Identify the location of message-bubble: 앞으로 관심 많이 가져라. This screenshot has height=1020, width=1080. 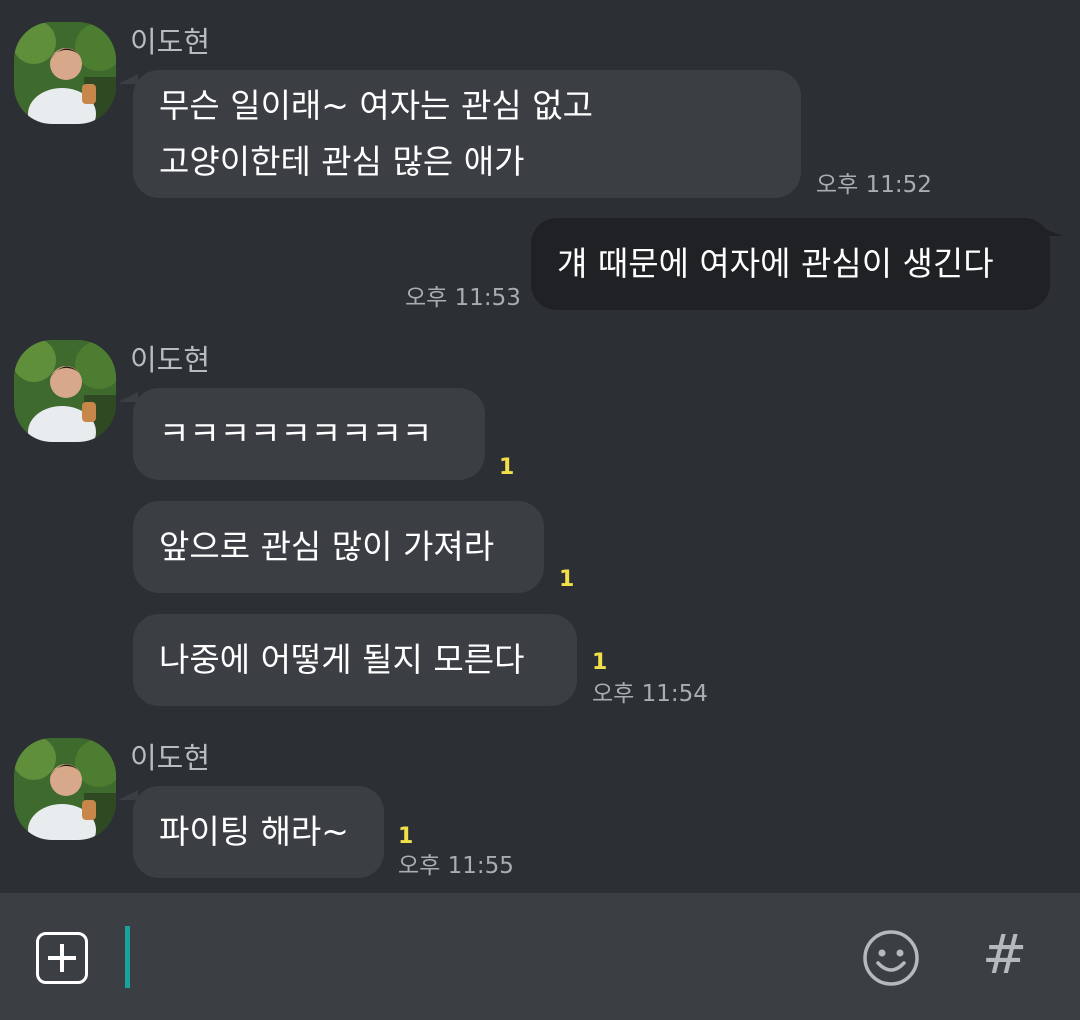
(338, 547).